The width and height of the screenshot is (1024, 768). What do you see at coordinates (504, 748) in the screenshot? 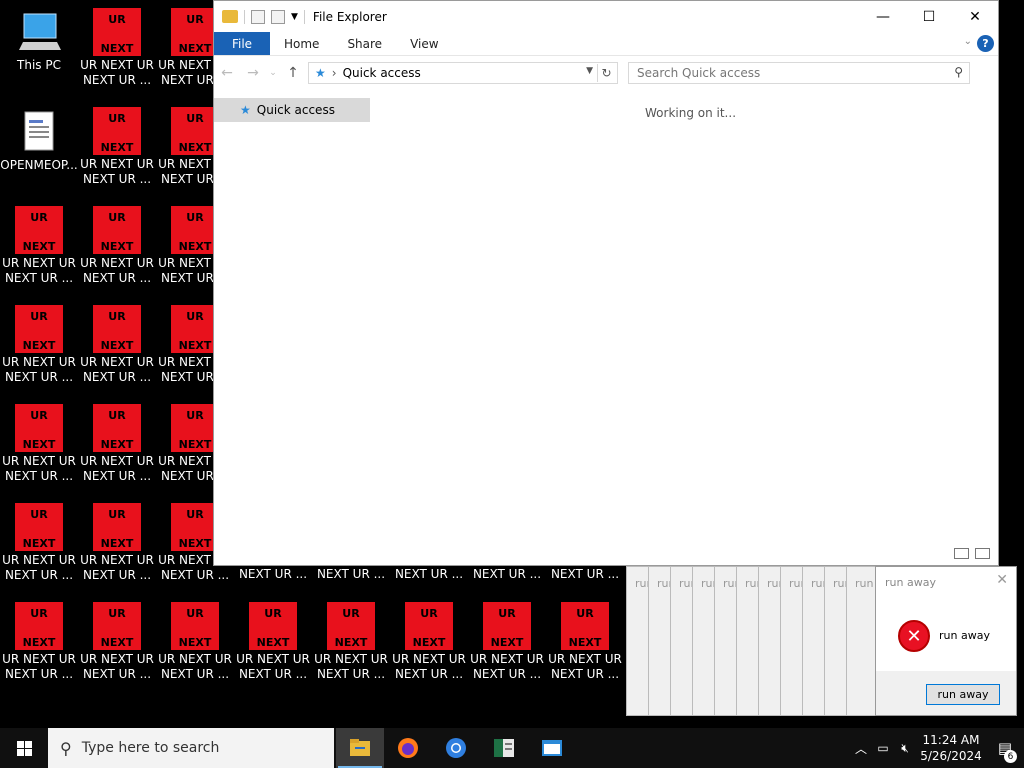
I see `taskbar-spreadsheet` at bounding box center [504, 748].